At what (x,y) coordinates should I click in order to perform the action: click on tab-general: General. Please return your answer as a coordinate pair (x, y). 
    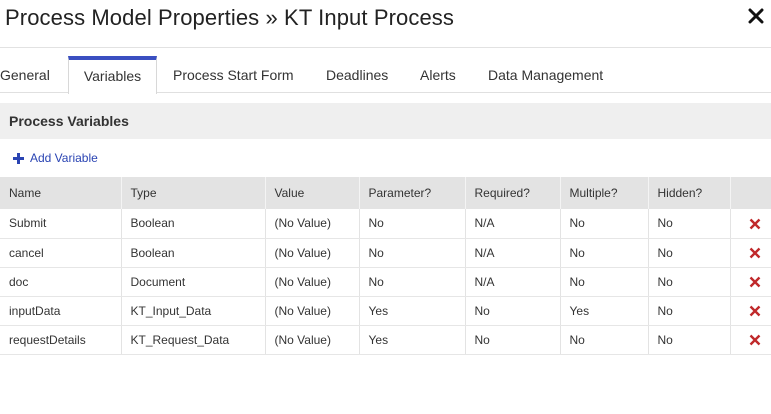
    Looking at the image, I should click on (25, 74).